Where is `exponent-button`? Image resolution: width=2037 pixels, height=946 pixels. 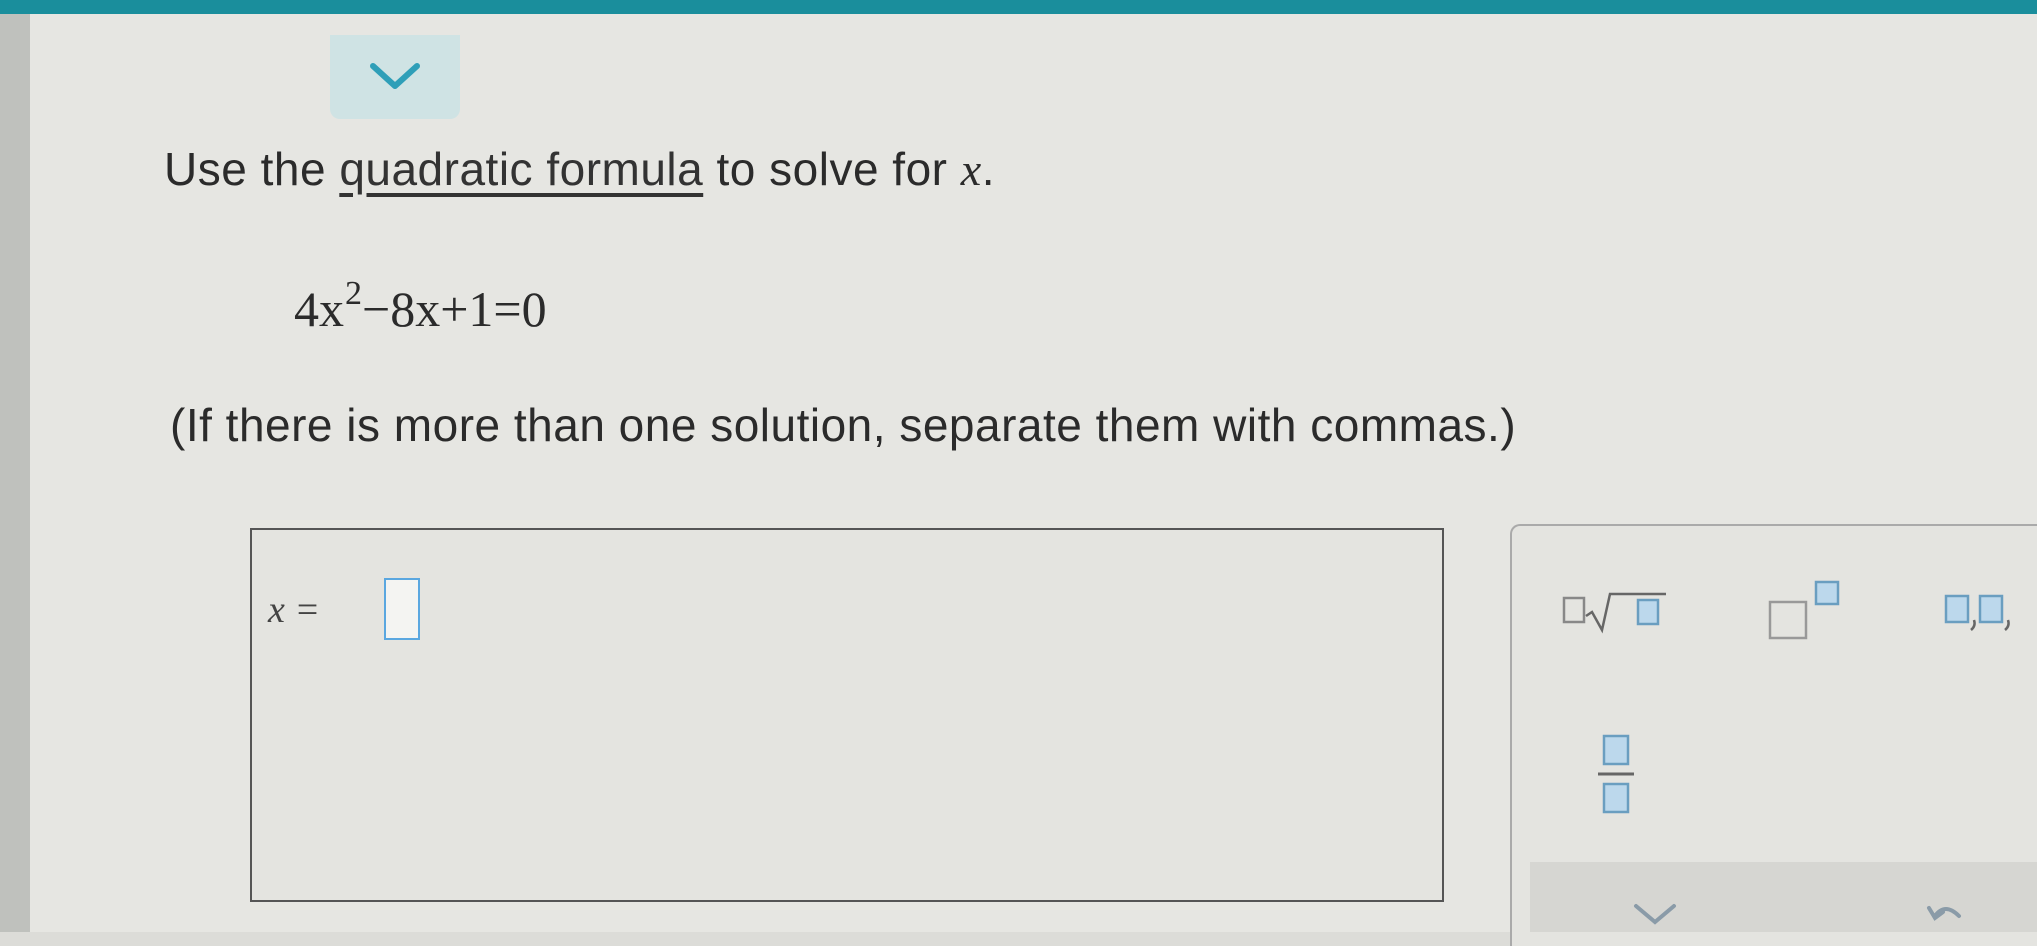
exponent-button is located at coordinates (1806, 610).